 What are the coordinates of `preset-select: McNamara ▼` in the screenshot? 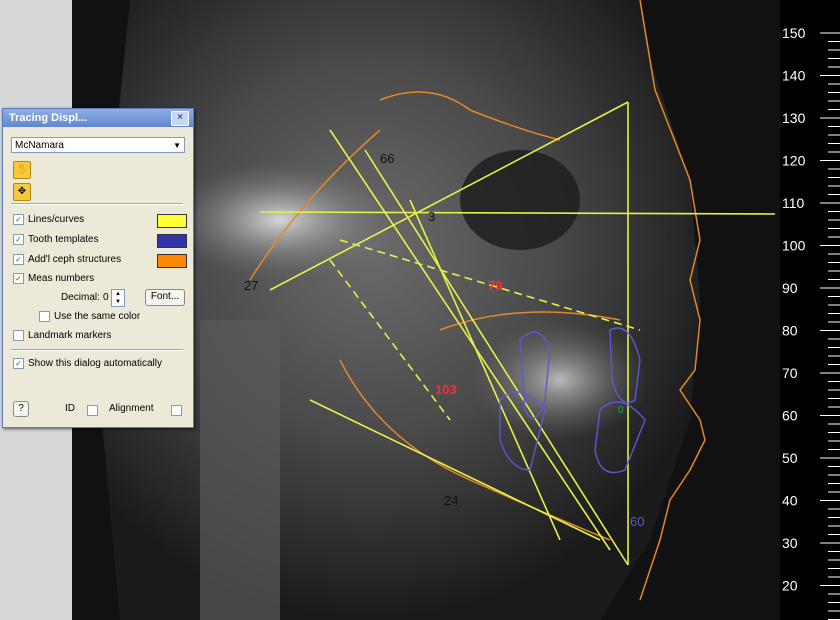 It's located at (98, 145).